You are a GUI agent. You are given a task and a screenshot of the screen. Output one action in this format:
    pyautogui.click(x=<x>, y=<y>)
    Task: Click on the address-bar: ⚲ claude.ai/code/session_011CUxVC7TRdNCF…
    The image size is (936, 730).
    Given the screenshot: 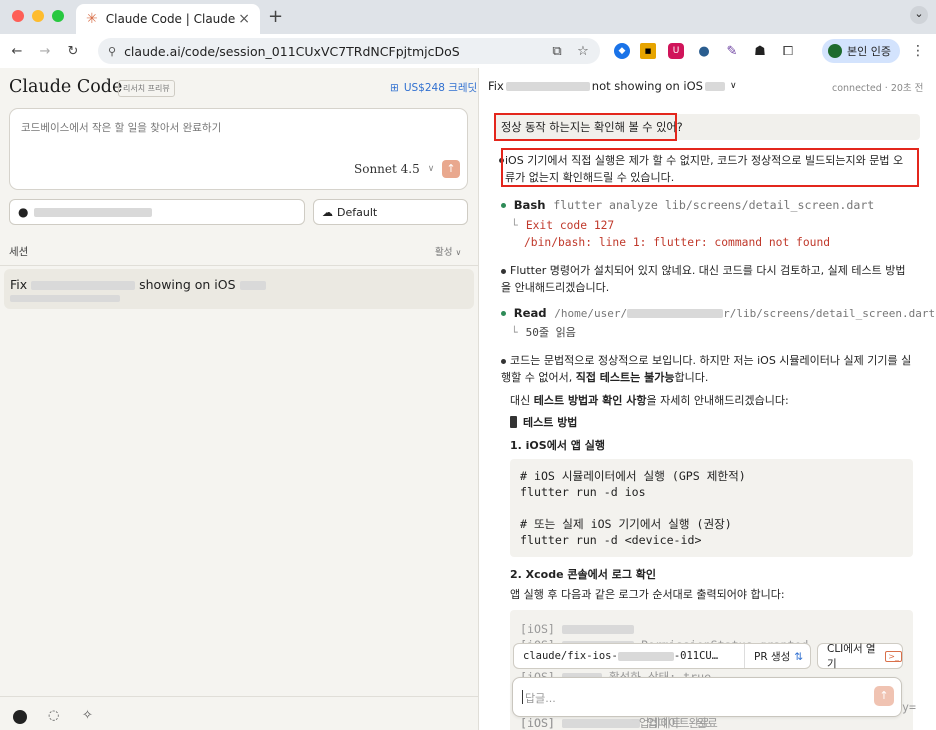 What is the action you would take?
    pyautogui.click(x=349, y=51)
    